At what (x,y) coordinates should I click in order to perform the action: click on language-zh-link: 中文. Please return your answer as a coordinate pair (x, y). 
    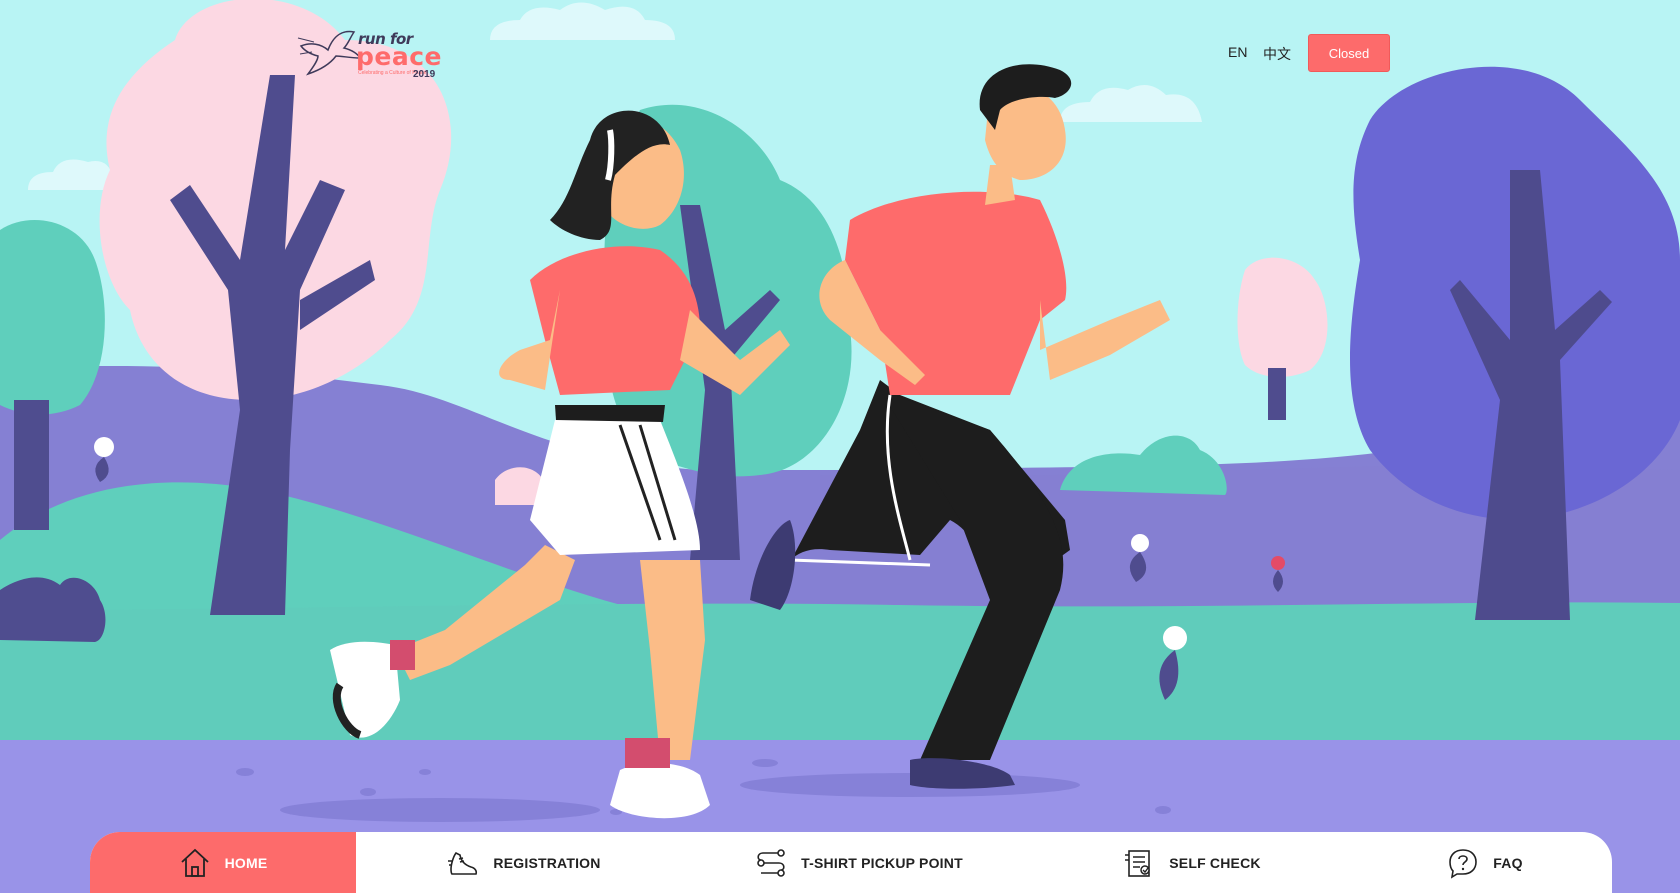
    Looking at the image, I should click on (1277, 54).